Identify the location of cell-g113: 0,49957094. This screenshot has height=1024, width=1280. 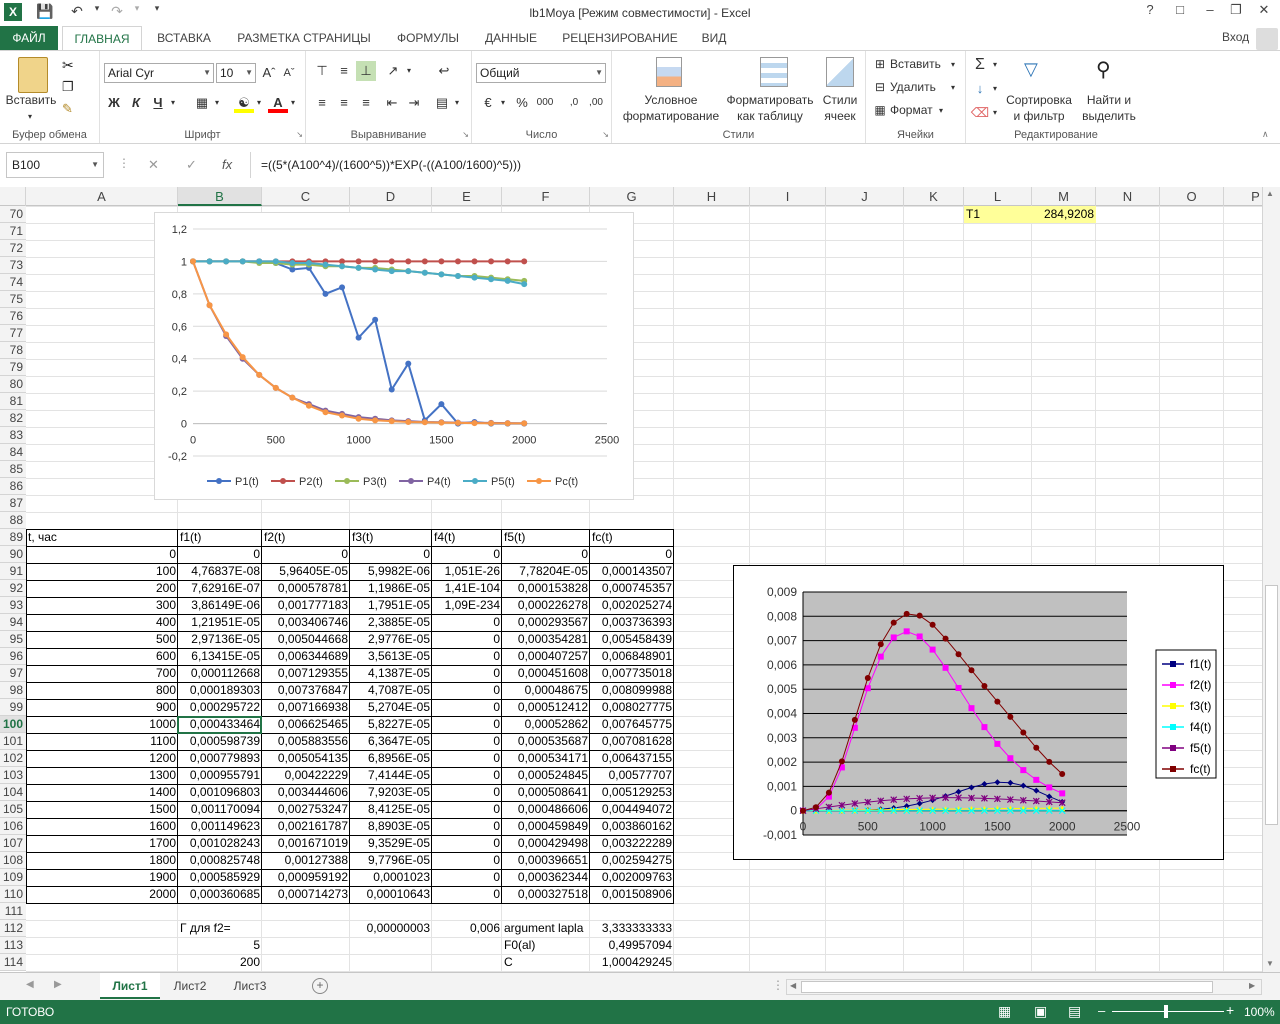
(632, 945).